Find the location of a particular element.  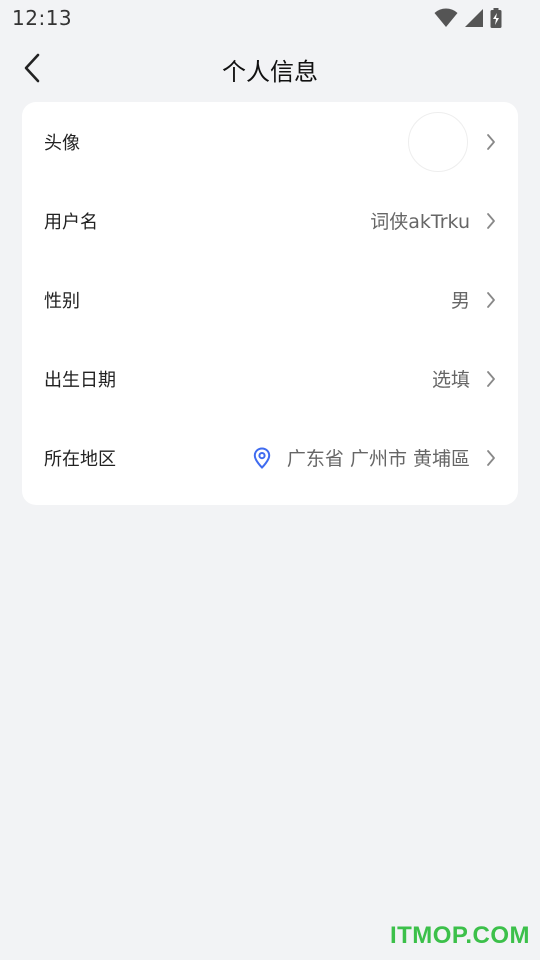

signal-icon is located at coordinates (474, 18).